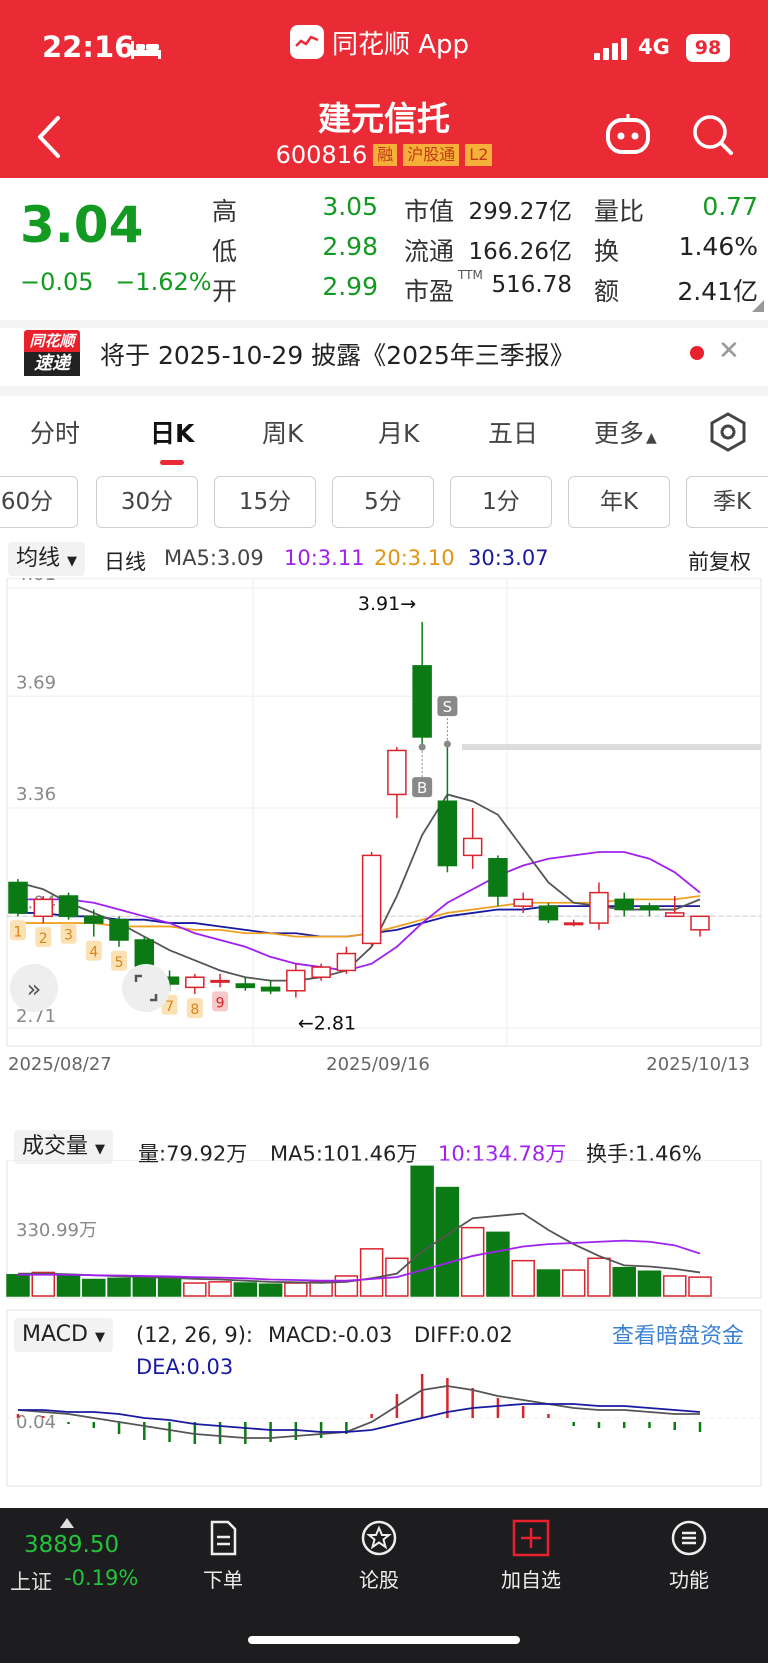 The height and width of the screenshot is (1663, 768). What do you see at coordinates (307, 42) in the screenshot?
I see `tonghuashun-logo-icon` at bounding box center [307, 42].